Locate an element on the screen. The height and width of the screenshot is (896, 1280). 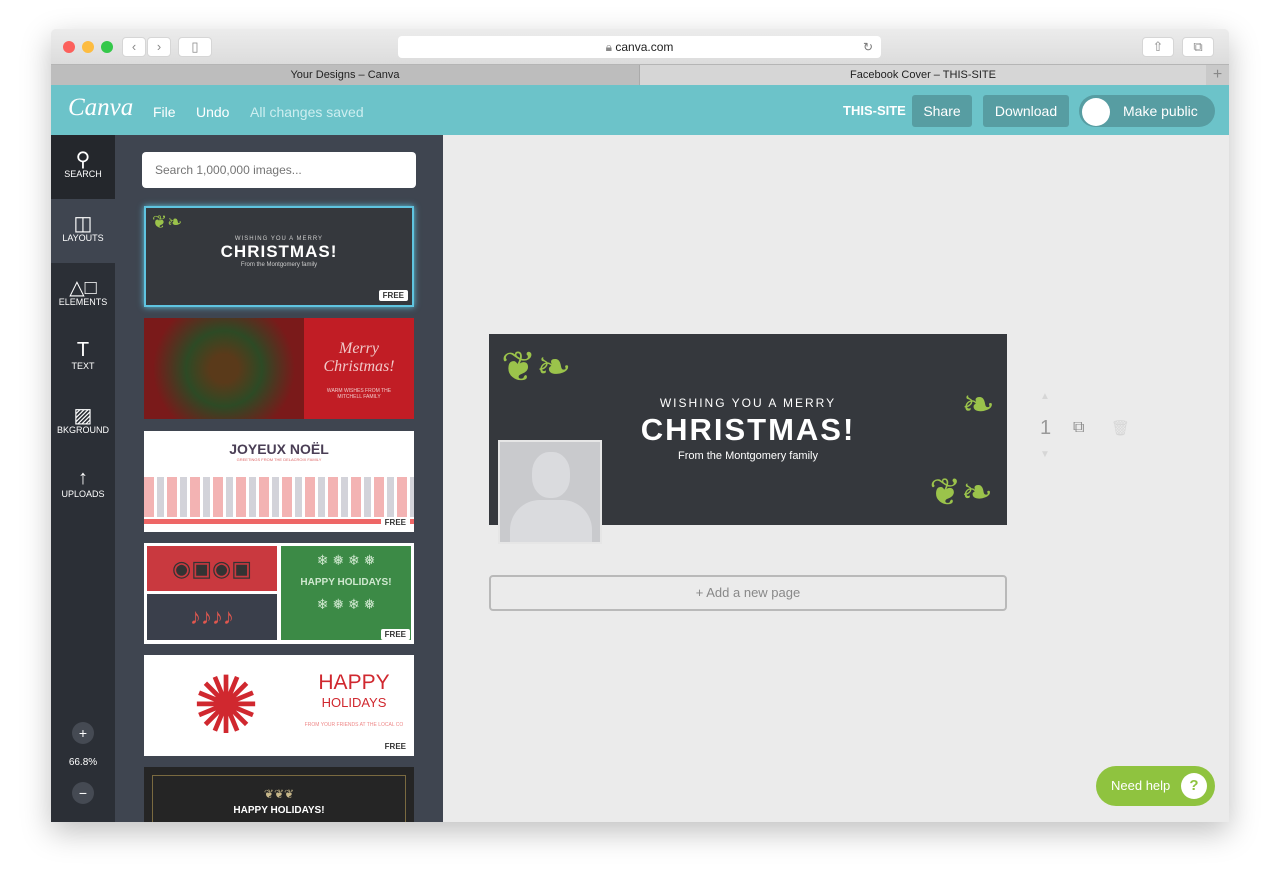
tabs-overview-icon: ⧉ is located at coordinates (1198, 47).